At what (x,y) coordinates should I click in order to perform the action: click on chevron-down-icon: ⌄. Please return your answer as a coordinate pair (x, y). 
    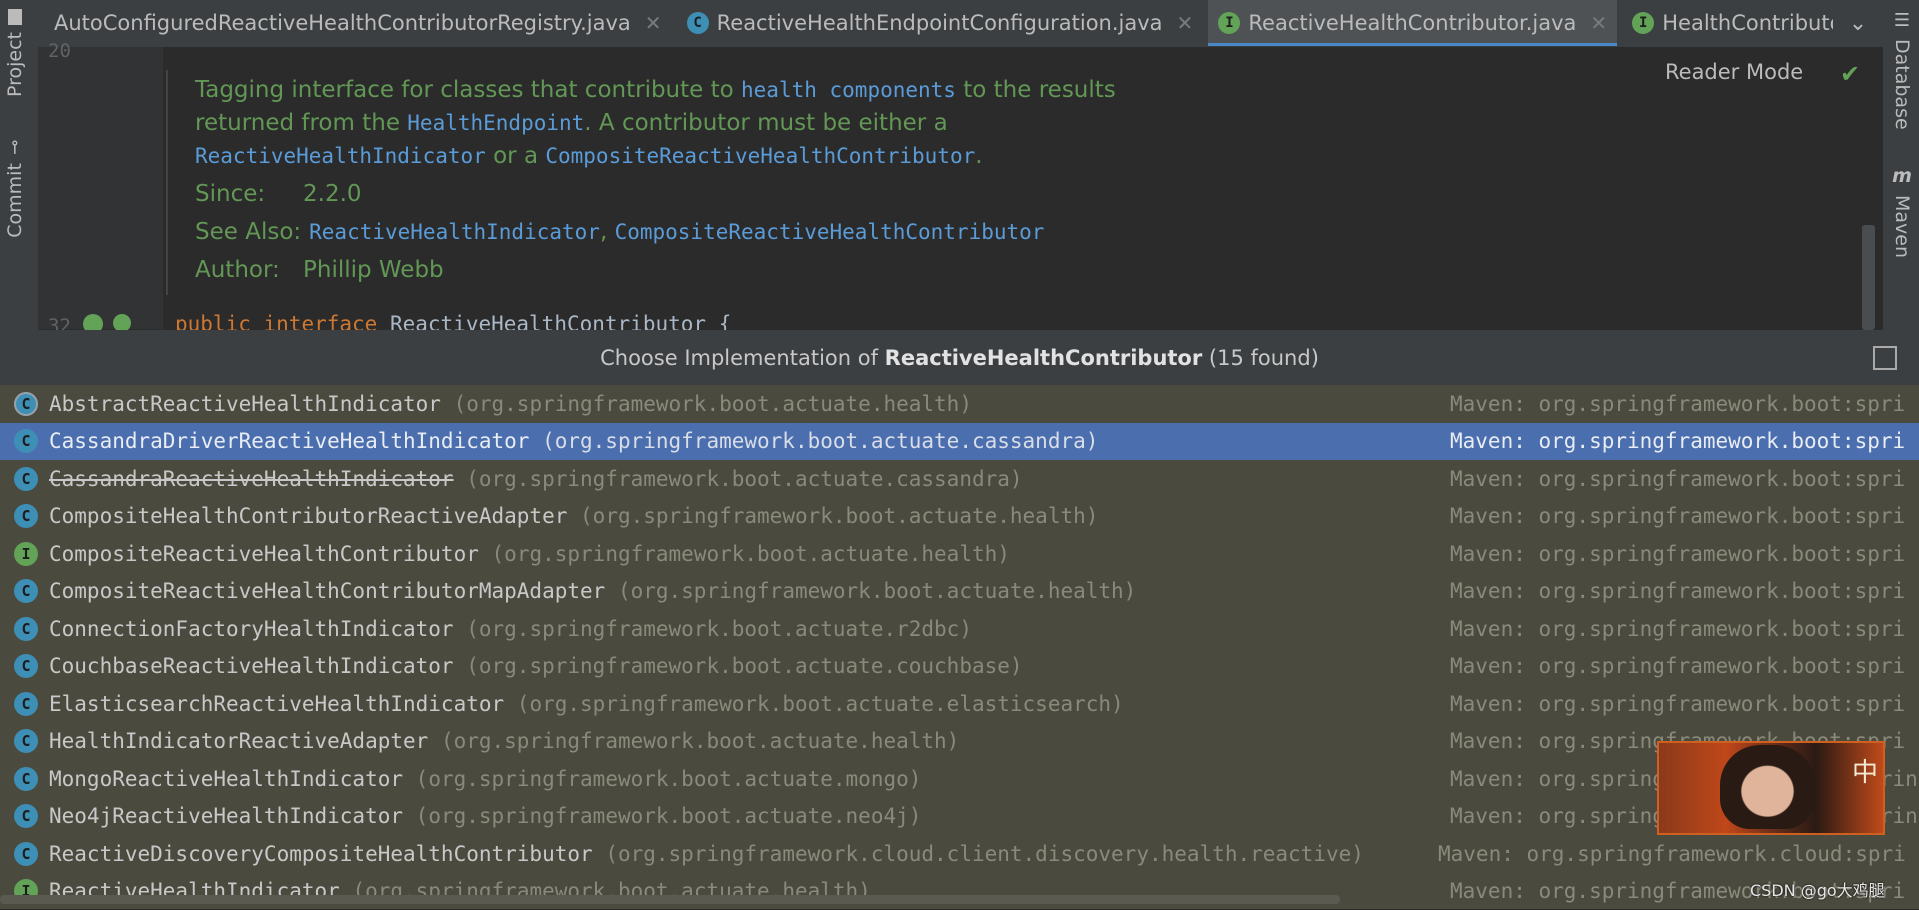
    Looking at the image, I should click on (1858, 23).